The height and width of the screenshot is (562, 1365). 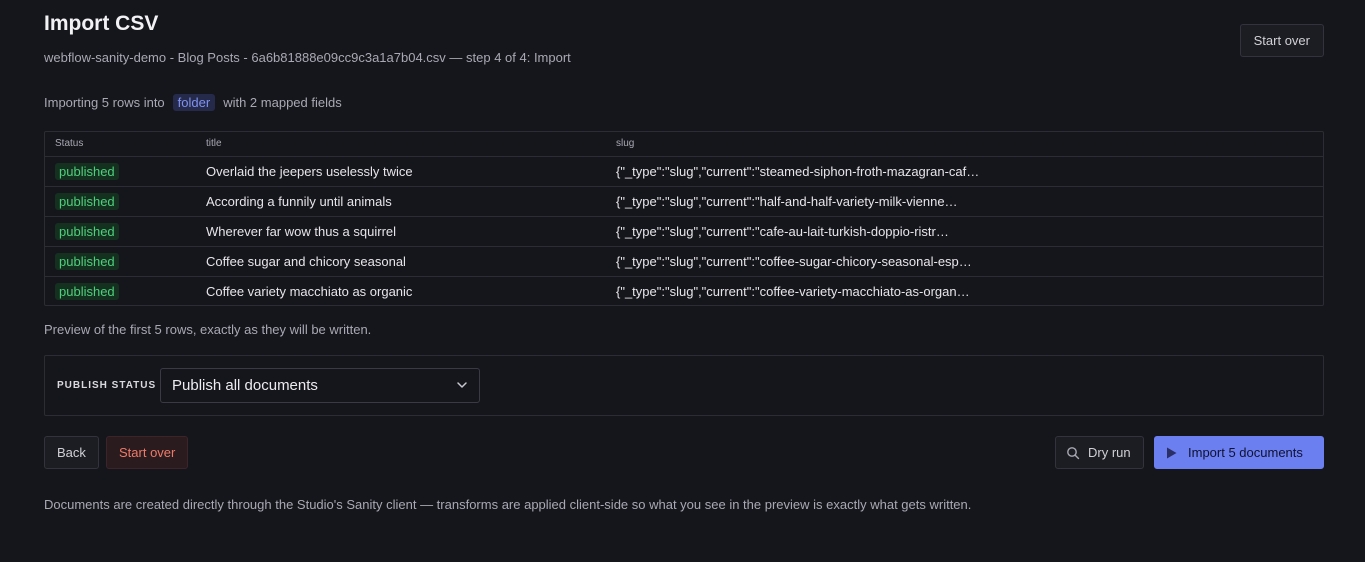 I want to click on import-documents-button: Import 5 documents, so click(x=1239, y=452).